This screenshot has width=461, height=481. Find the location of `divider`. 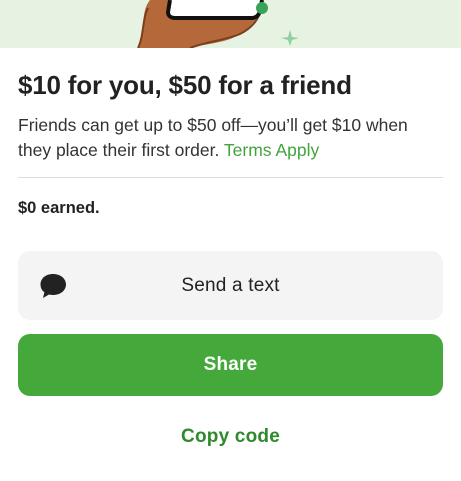

divider is located at coordinates (230, 177).